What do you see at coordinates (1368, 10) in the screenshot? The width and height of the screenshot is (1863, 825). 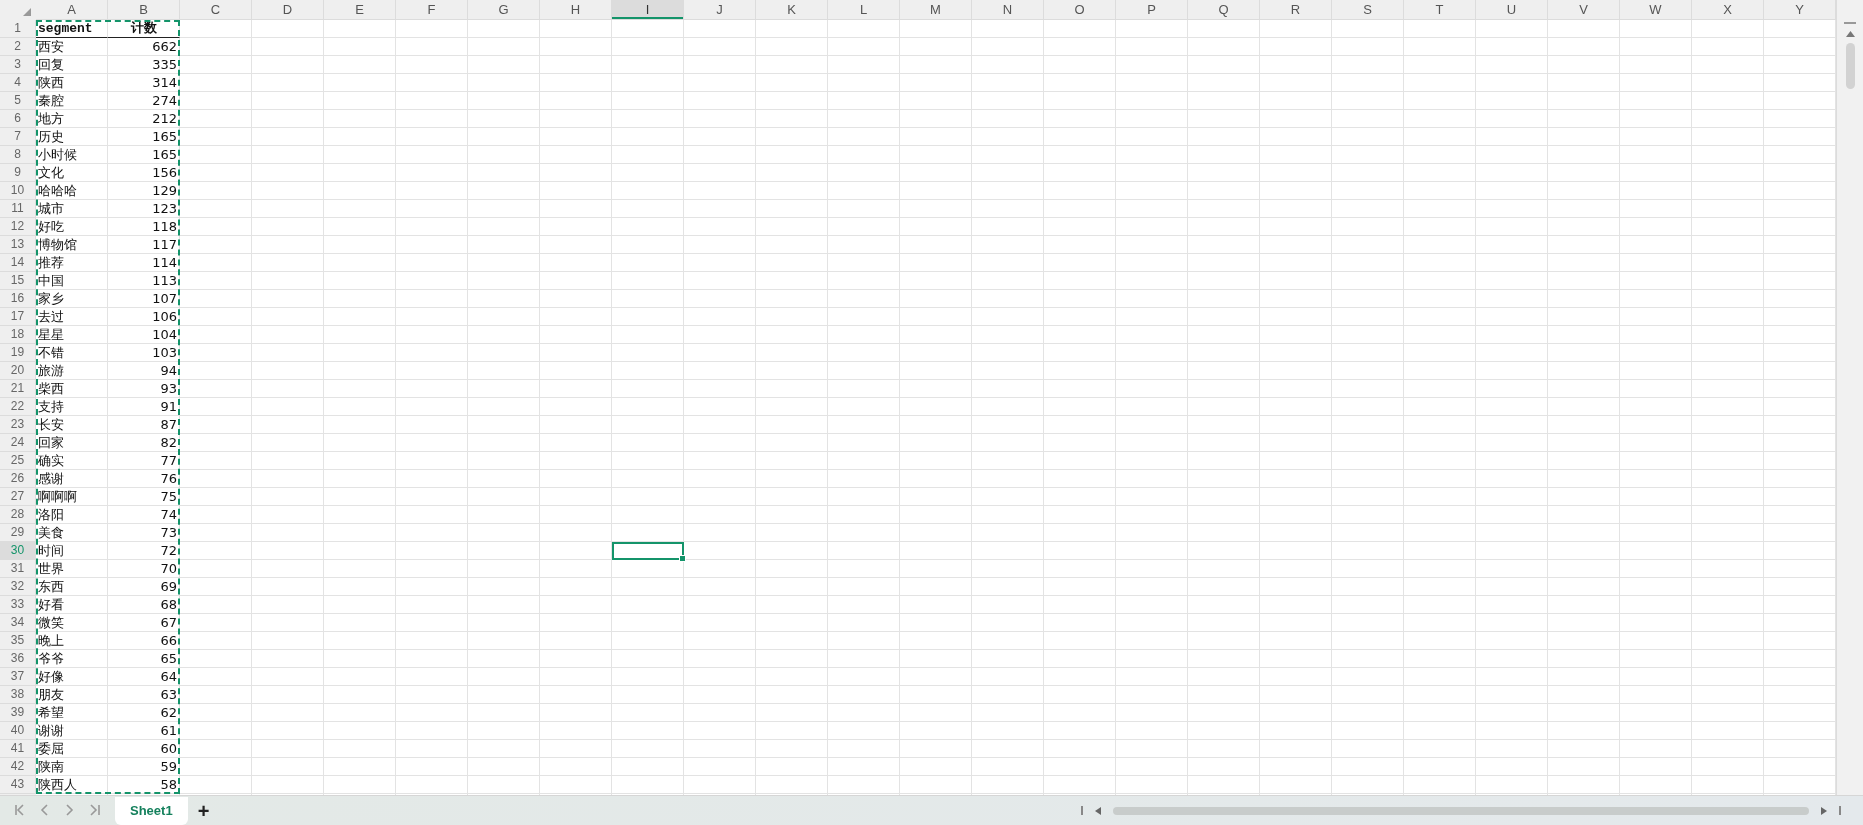 I see `column-header: S` at bounding box center [1368, 10].